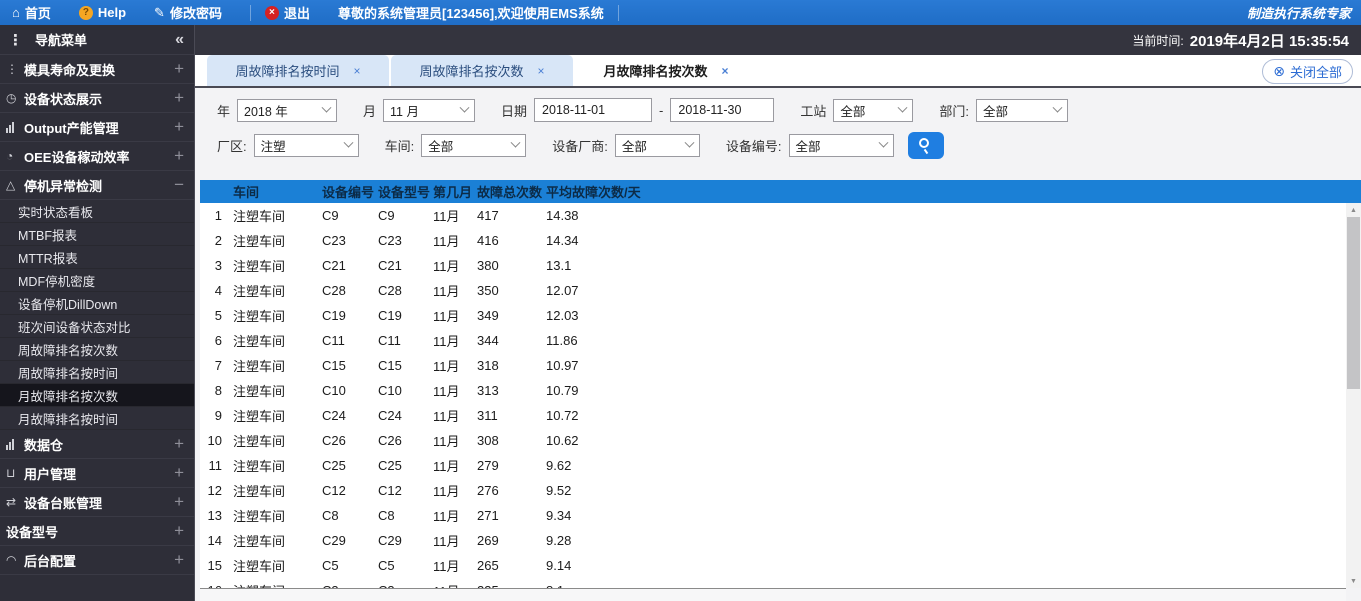 This screenshot has width=1361, height=601. What do you see at coordinates (97, 234) in the screenshot?
I see `sidebar-subitem-MTBF报表: MTBF报表` at bounding box center [97, 234].